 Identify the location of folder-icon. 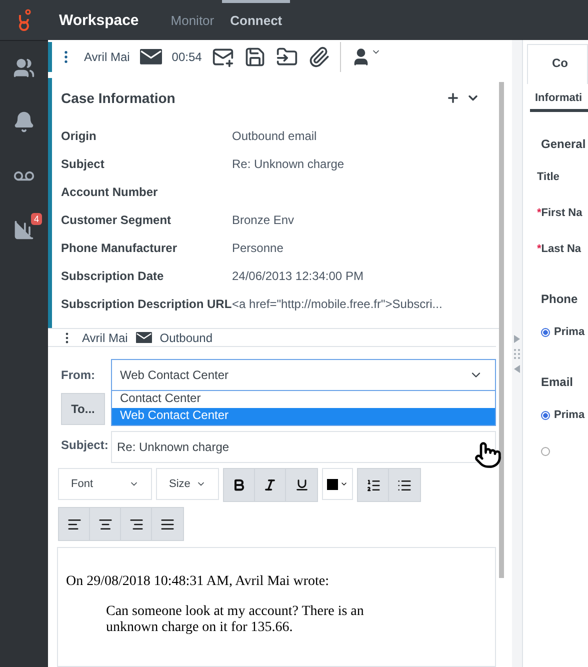
(287, 57).